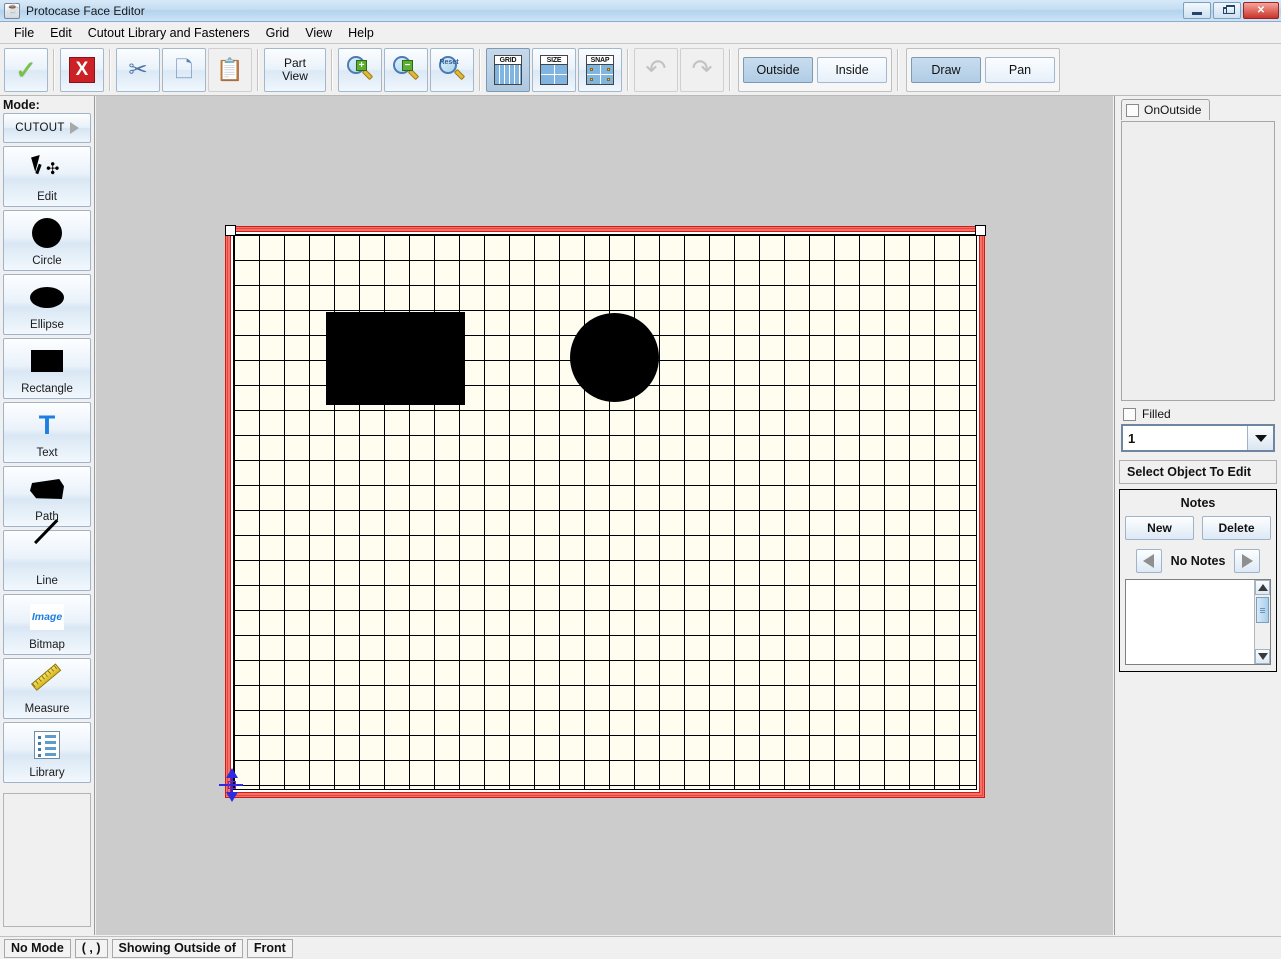  I want to click on mode-value-label: CUTOUT, so click(40, 128).